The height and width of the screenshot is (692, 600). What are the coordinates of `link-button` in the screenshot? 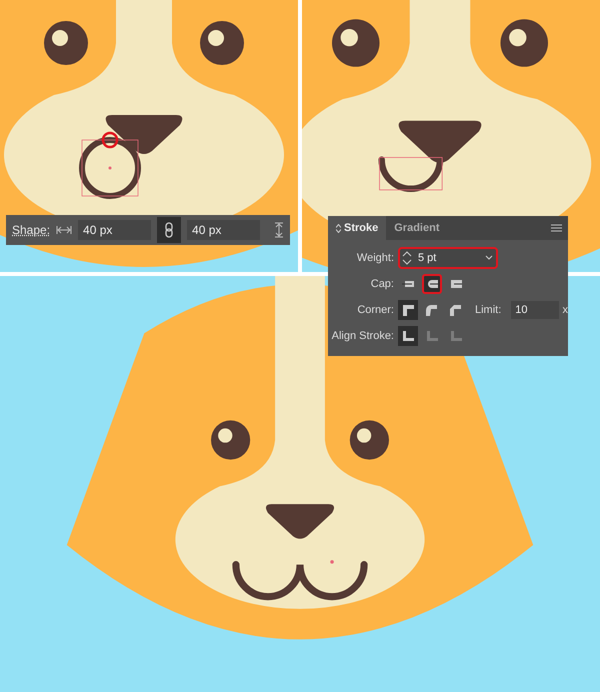 It's located at (169, 230).